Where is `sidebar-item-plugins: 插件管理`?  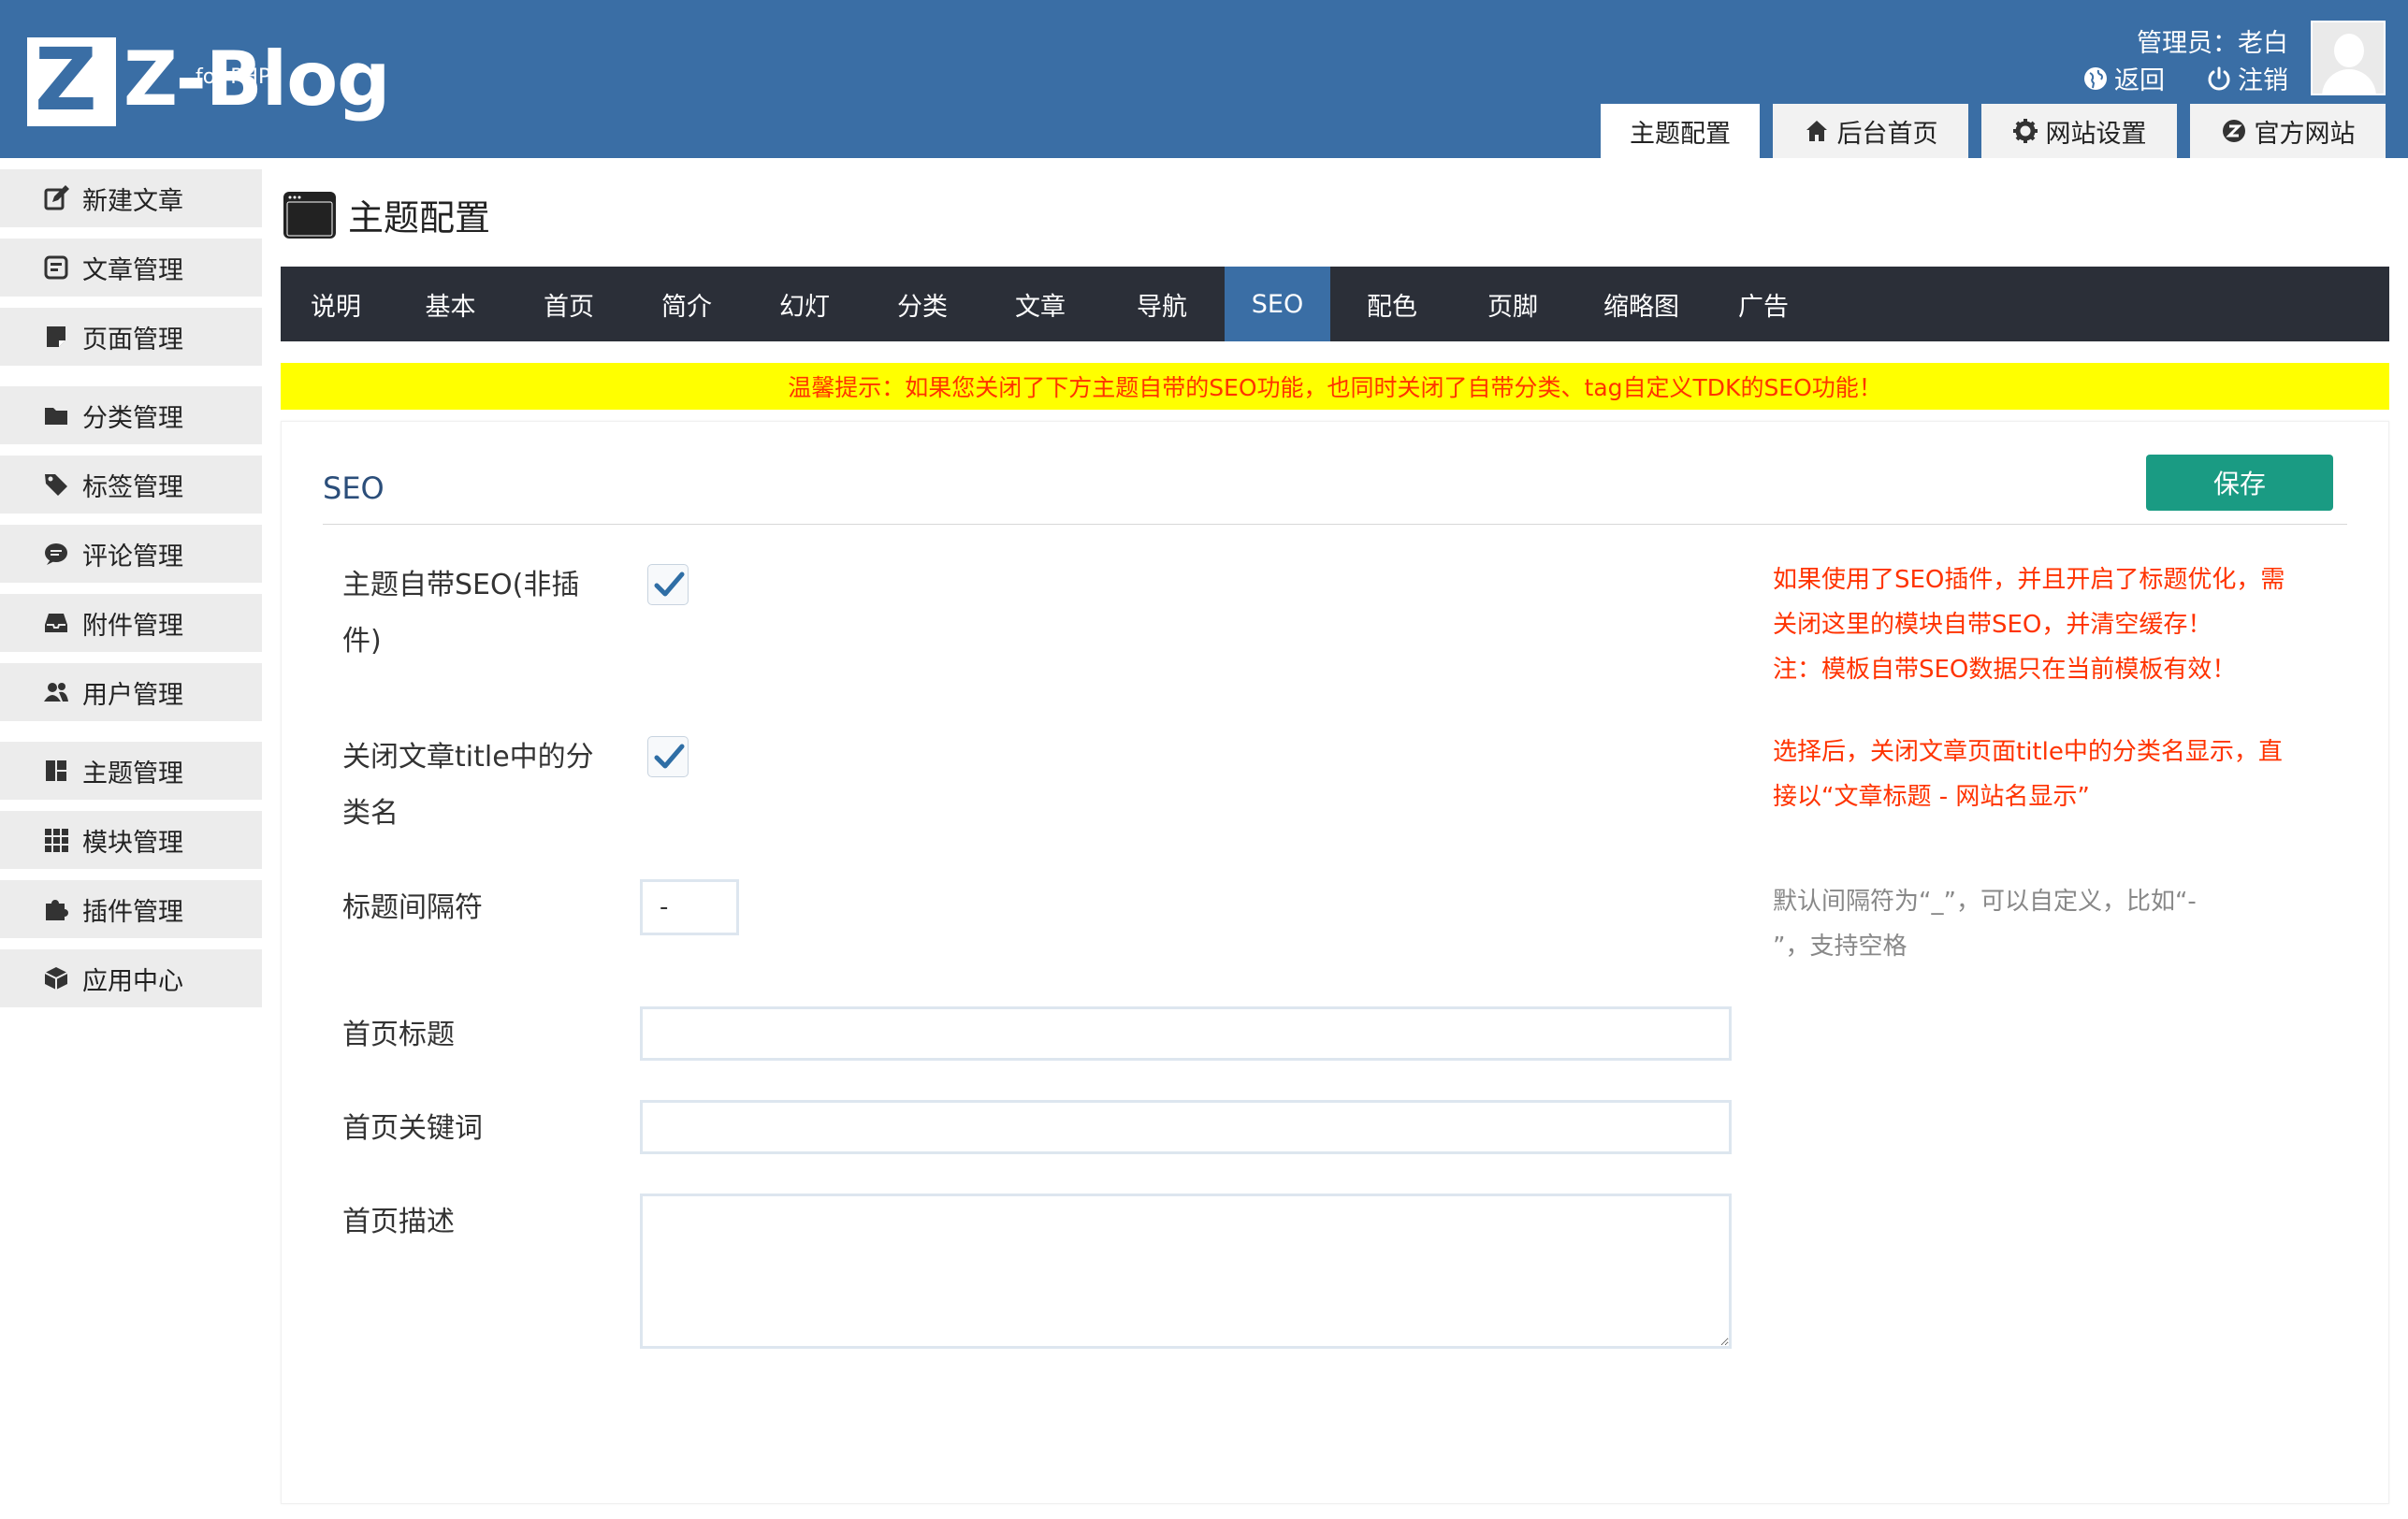
sidebar-item-plugins: 插件管理 is located at coordinates (131, 909).